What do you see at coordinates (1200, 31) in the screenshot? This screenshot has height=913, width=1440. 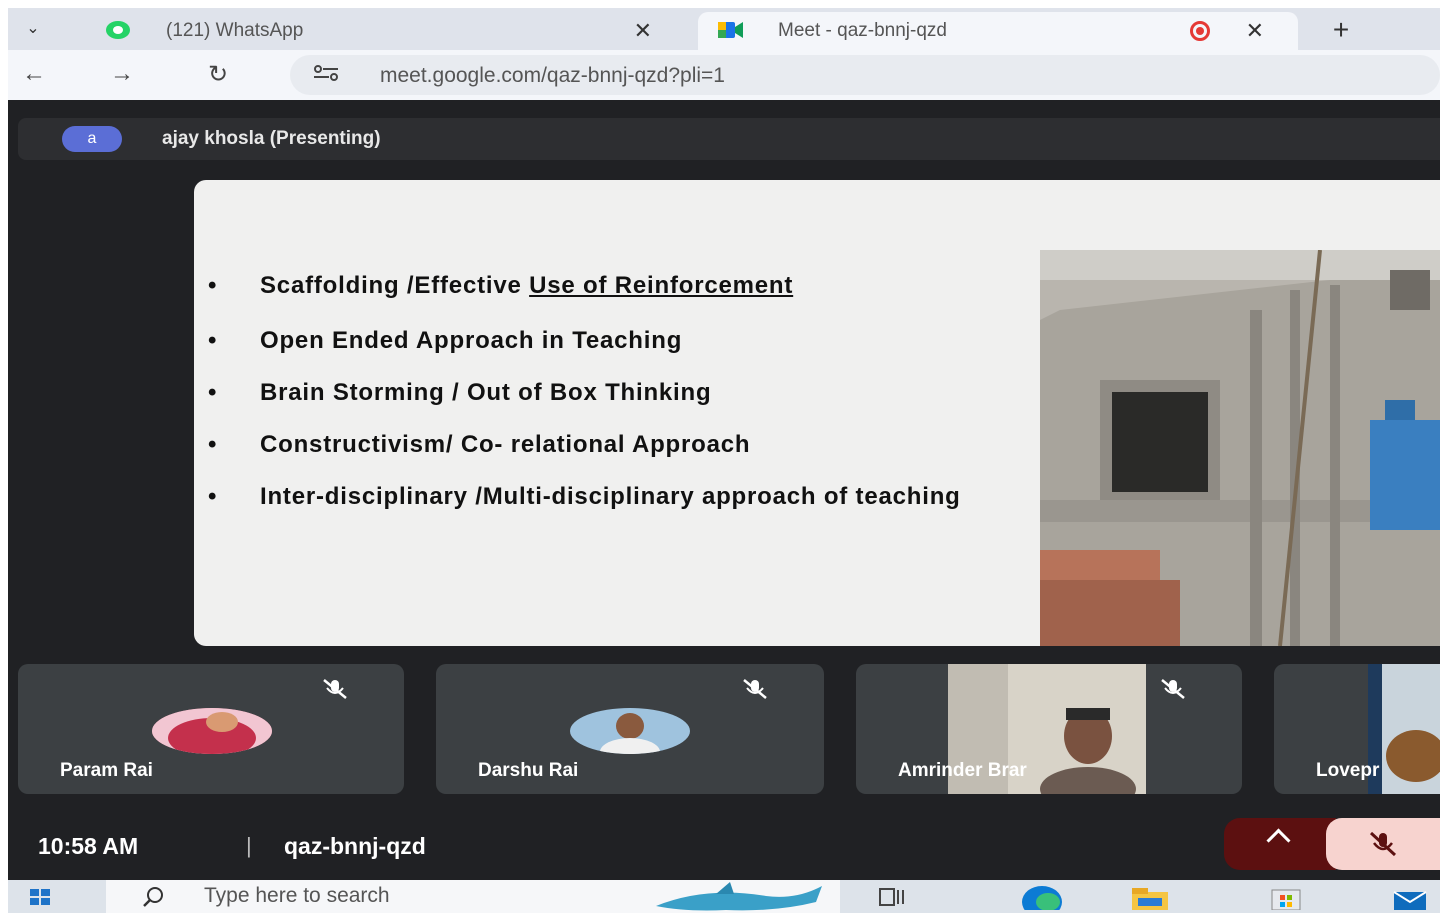 I see `recording-icon` at bounding box center [1200, 31].